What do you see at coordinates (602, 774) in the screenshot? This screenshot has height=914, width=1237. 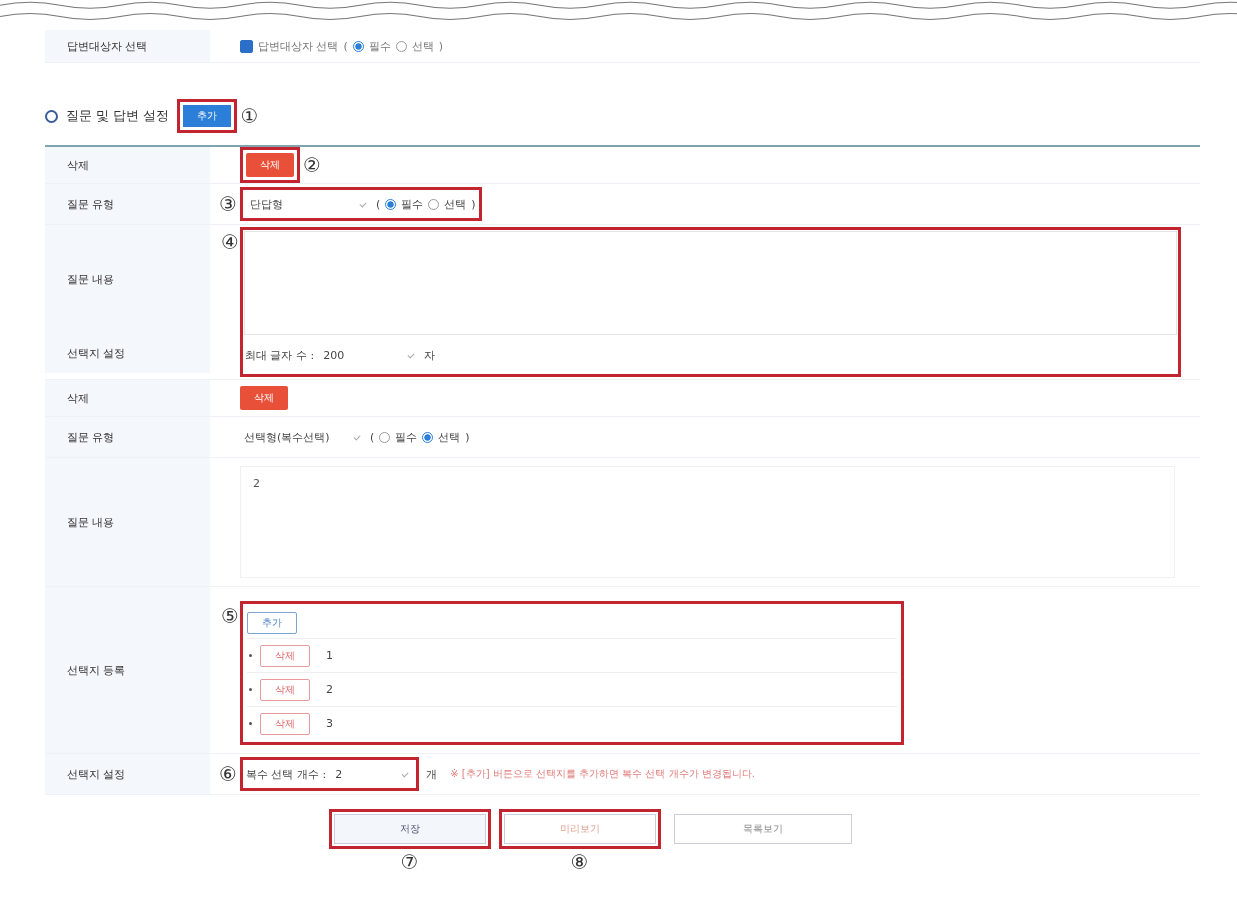 I see `help-note: ※ [추가] 버튼으로 선택지를 추가하면 복수 선택 개수가 변경됩니다.` at bounding box center [602, 774].